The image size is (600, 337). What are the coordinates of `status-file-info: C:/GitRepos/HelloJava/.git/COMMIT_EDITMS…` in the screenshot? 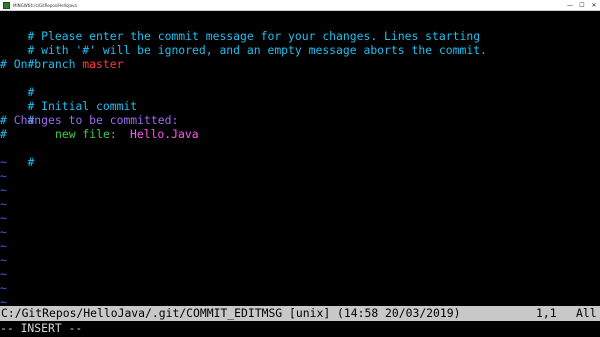 It's located at (231, 313).